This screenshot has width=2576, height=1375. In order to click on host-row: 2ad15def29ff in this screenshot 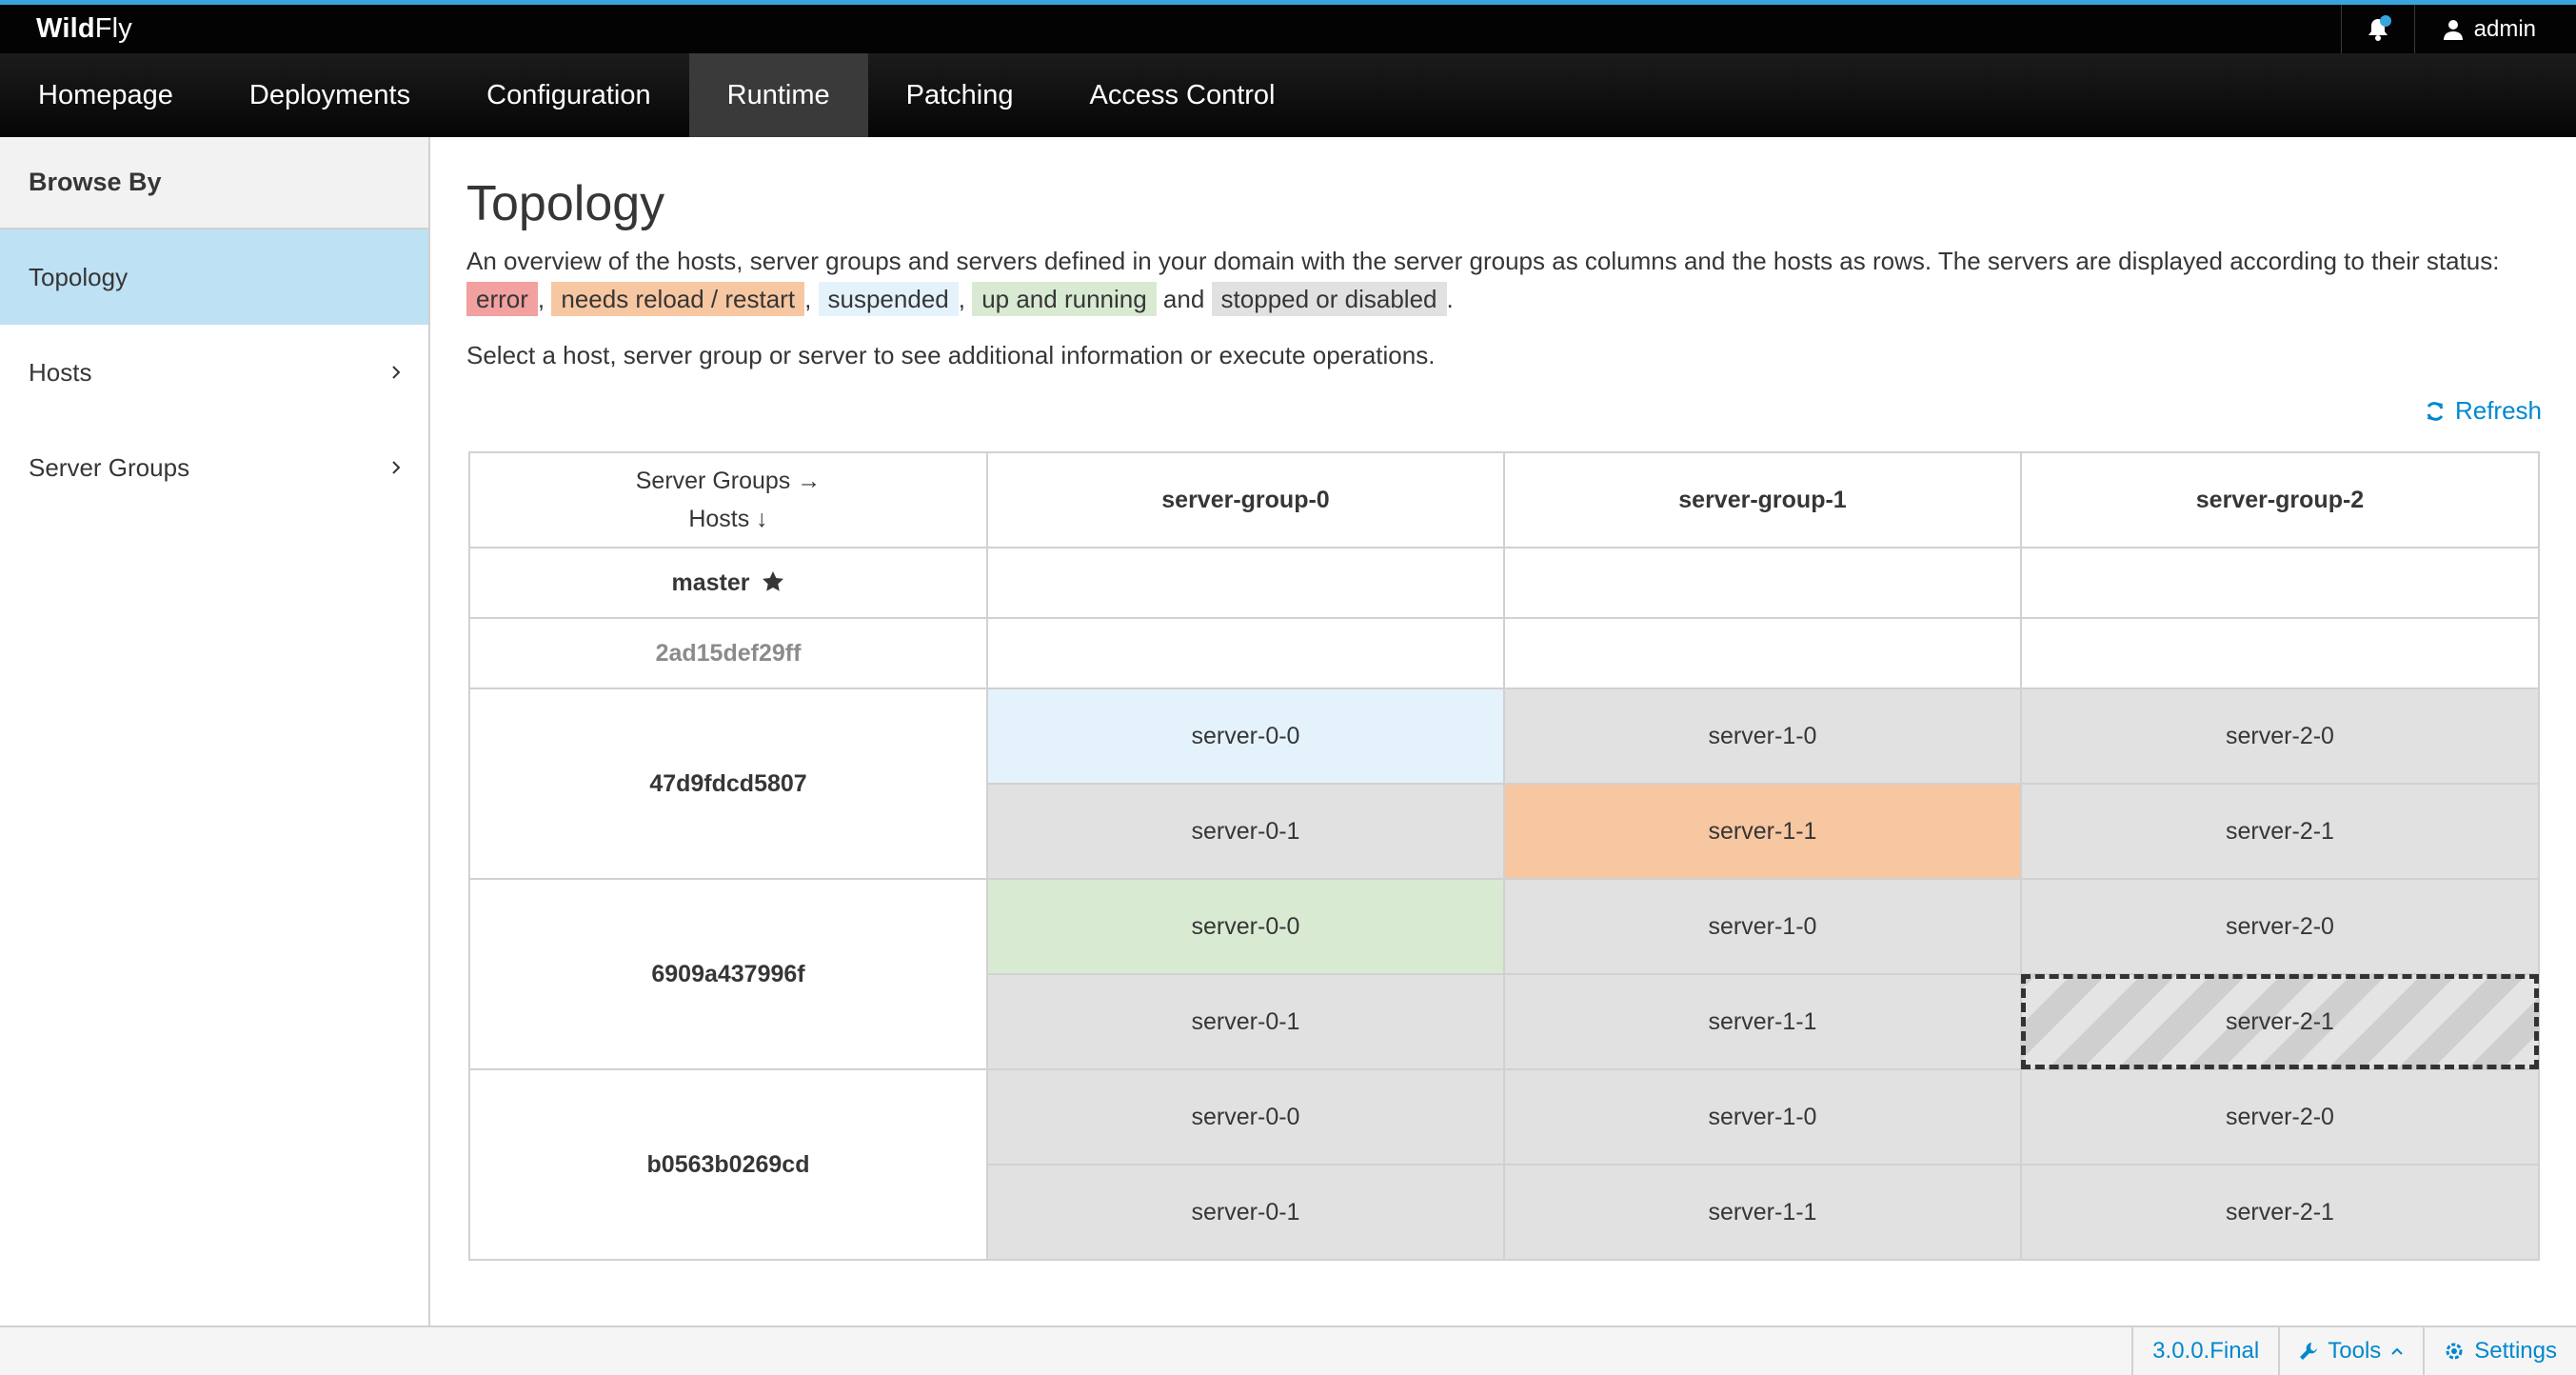, I will do `click(1504, 653)`.